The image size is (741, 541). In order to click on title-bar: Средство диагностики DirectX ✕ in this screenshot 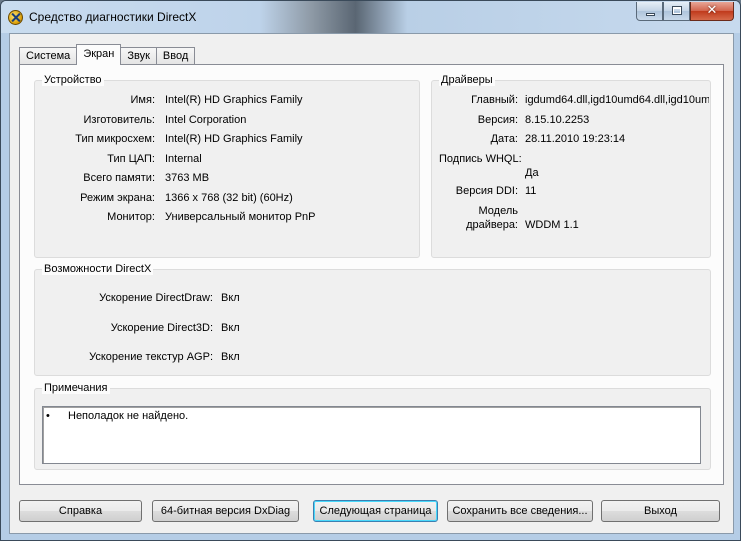, I will do `click(370, 17)`.